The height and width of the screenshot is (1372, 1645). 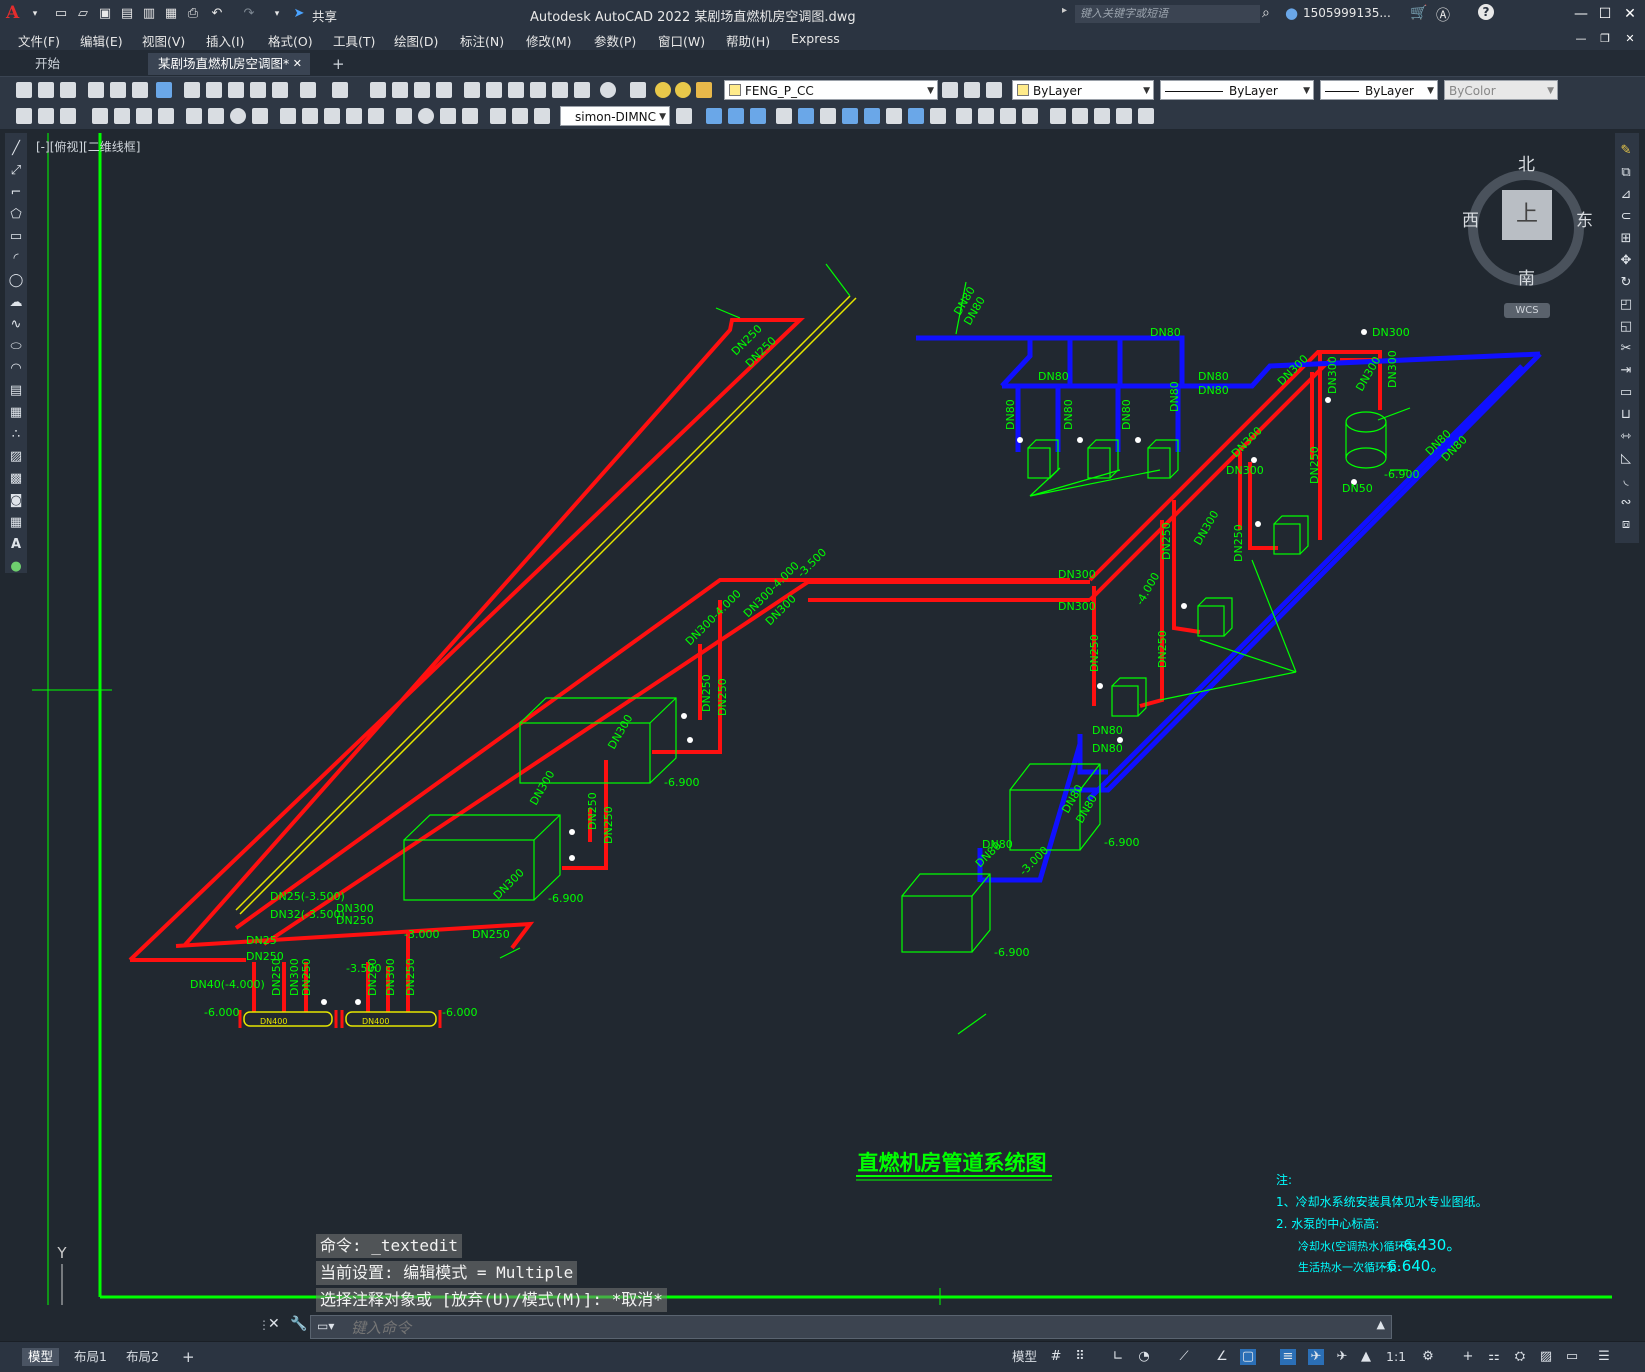 What do you see at coordinates (986, 116) in the screenshot?
I see `solid-m-icon` at bounding box center [986, 116].